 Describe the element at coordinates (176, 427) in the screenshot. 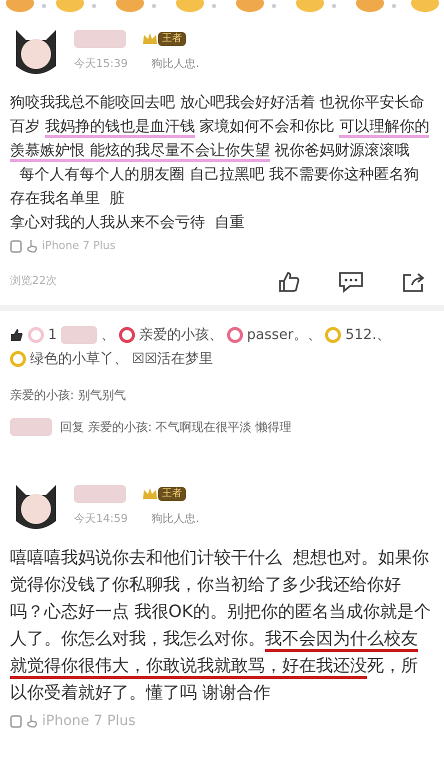

I see `comment-text: 回复 亲爱的小孩: 不气啊现在很平淡 懒得理` at that location.